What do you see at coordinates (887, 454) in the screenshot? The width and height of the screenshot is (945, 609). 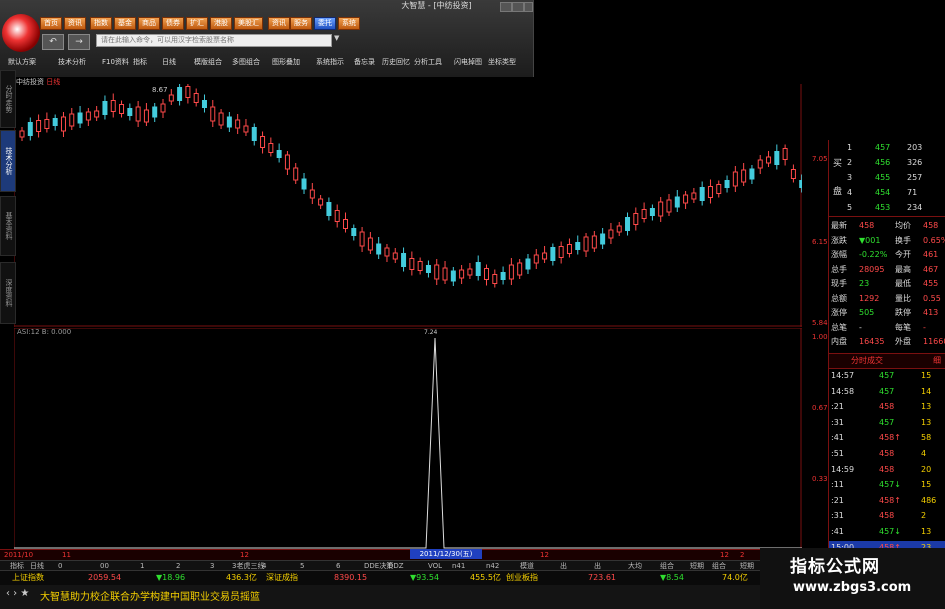 I see `tick-row: :51 458 4` at bounding box center [887, 454].